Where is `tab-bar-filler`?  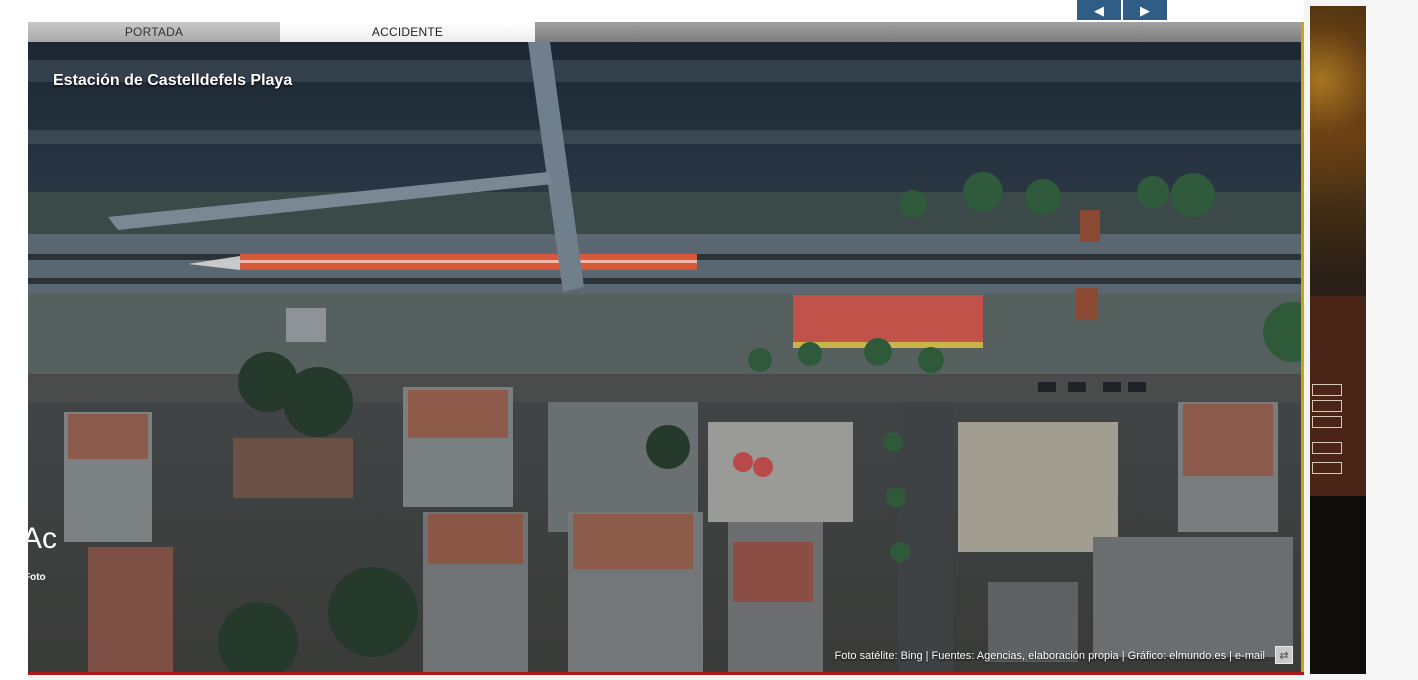
tab-bar-filler is located at coordinates (919, 32).